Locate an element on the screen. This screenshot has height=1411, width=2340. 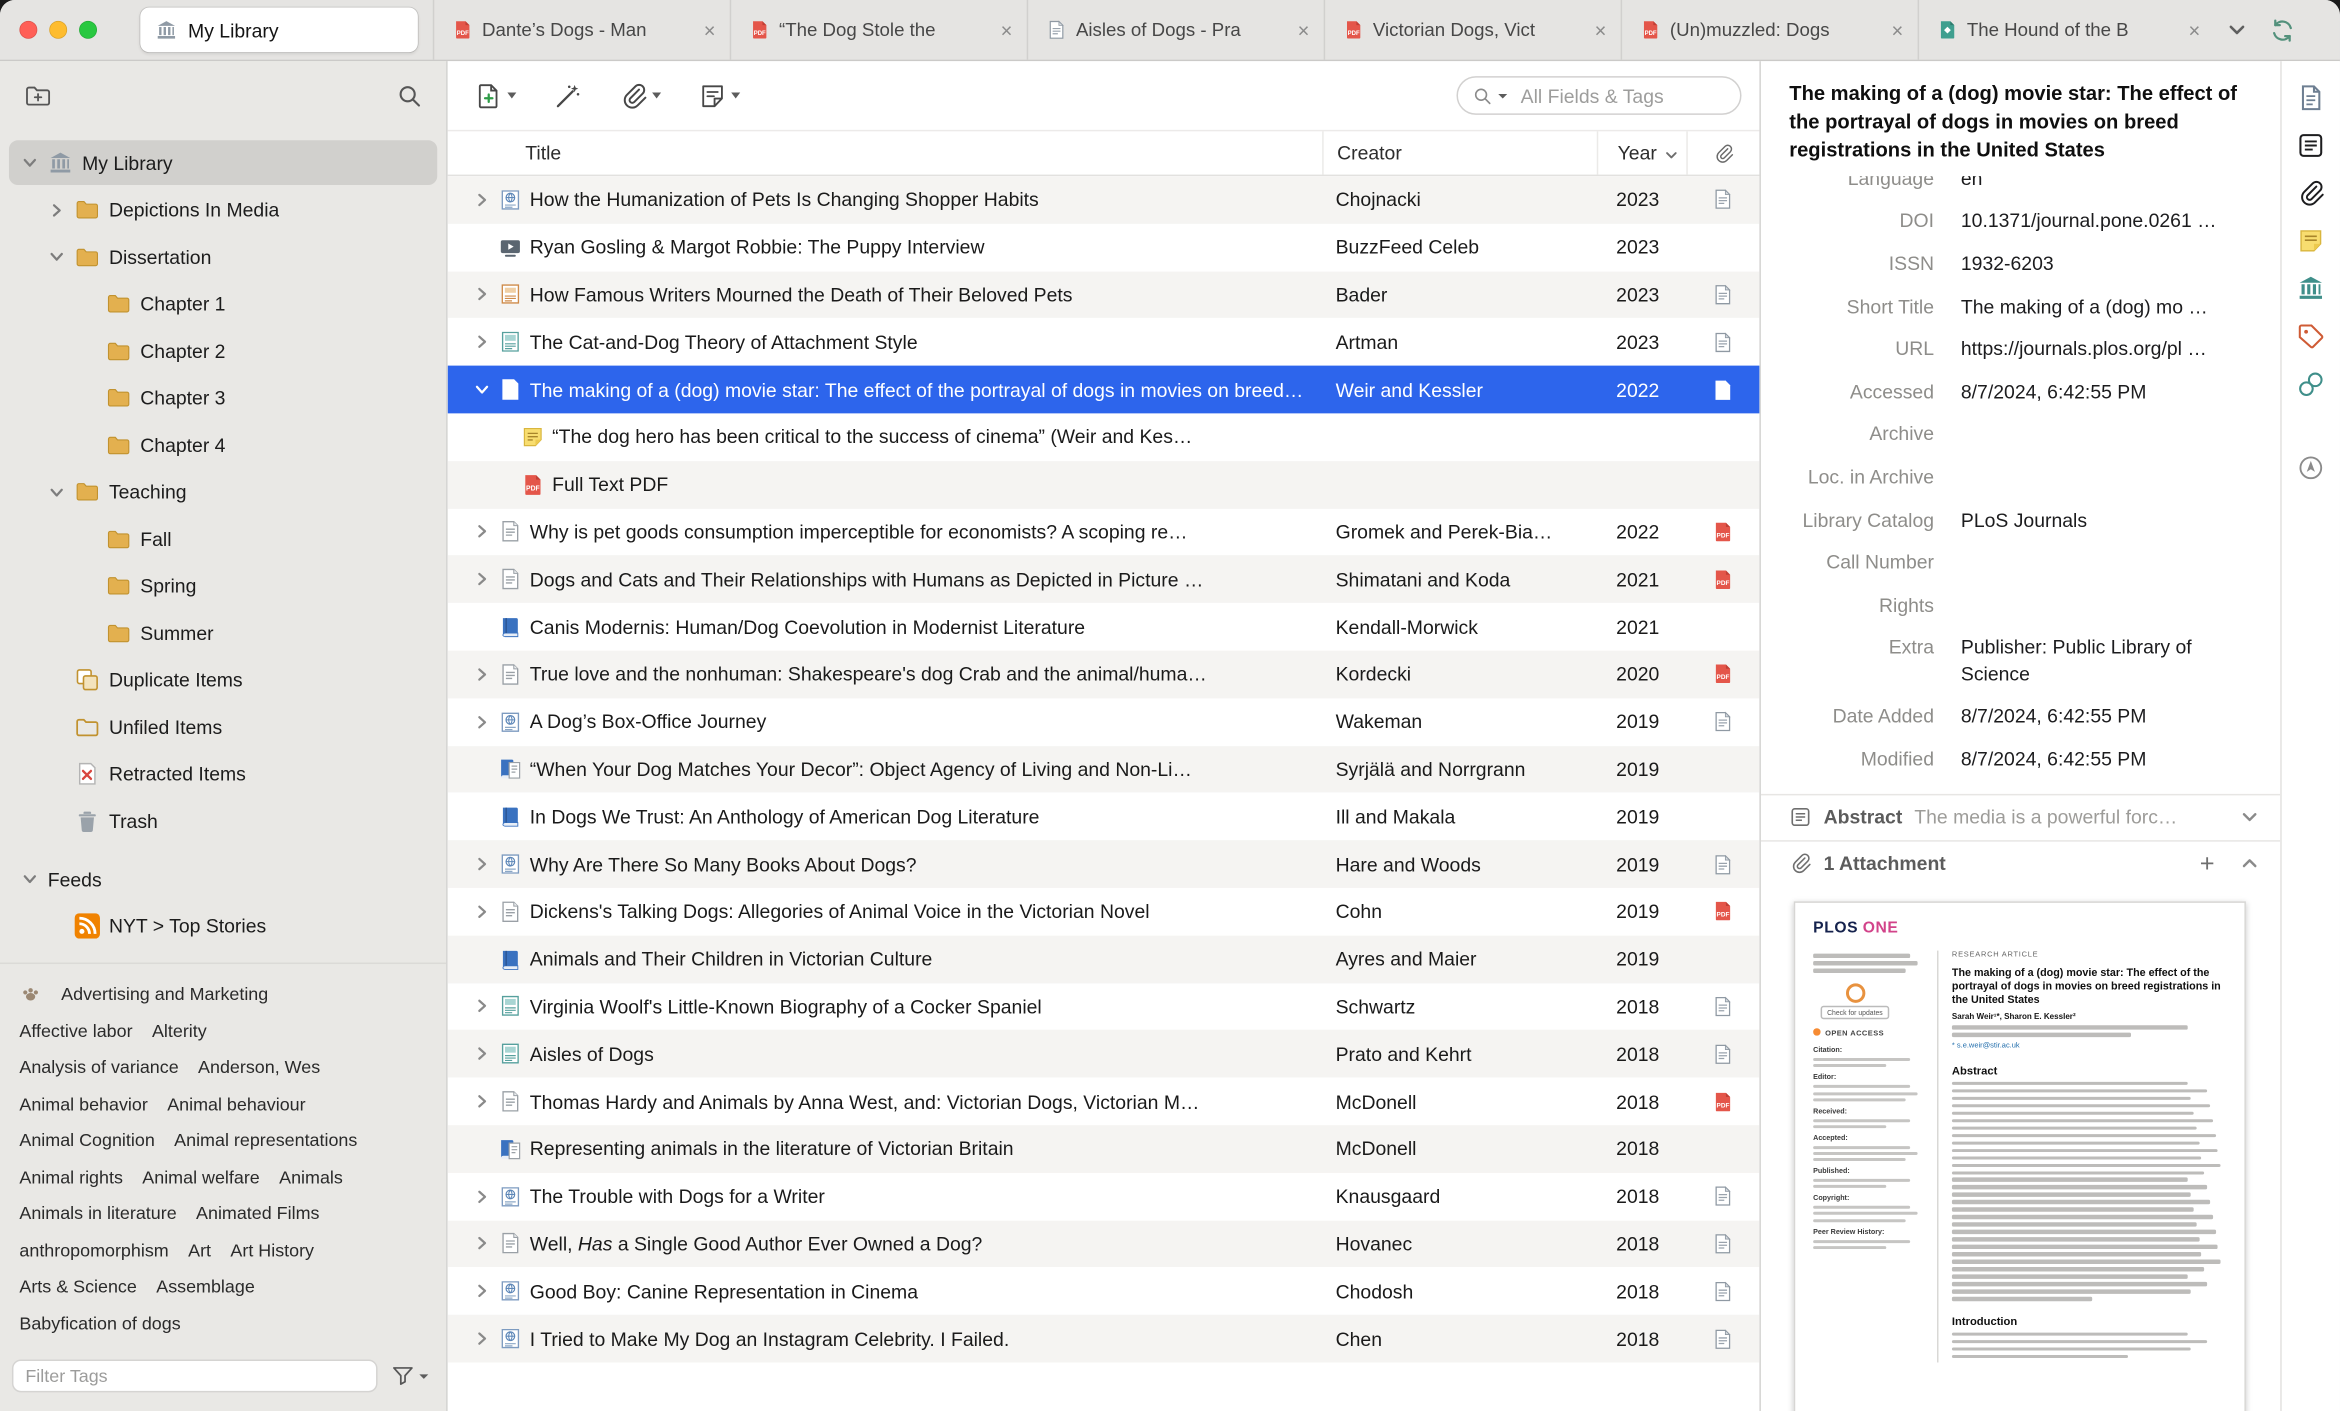
tag-animal-behavior: Animal behavior is located at coordinates (83, 1103).